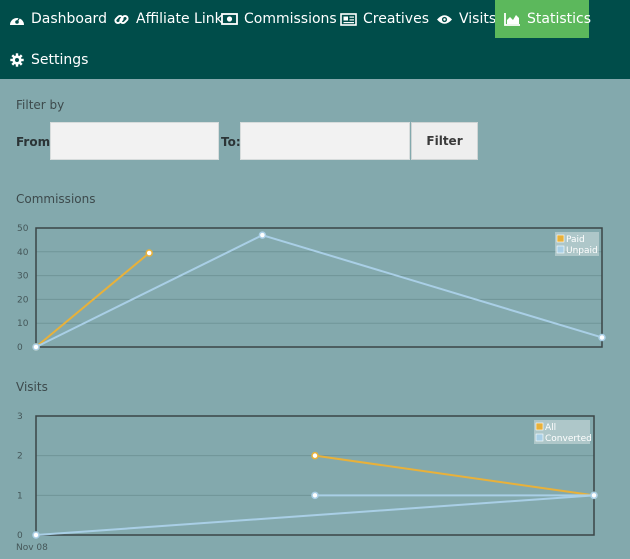 This screenshot has height=559, width=630. Describe the element at coordinates (23, 253) in the screenshot. I see `y-tick-label: 40` at that location.